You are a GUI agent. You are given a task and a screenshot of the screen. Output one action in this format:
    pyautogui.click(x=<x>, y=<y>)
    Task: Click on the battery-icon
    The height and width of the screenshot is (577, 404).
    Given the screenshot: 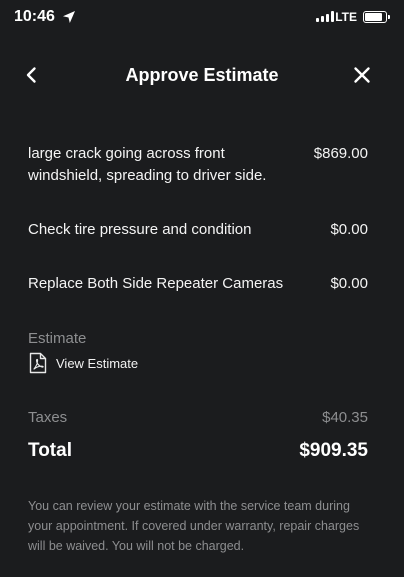 What is the action you would take?
    pyautogui.click(x=376, y=17)
    